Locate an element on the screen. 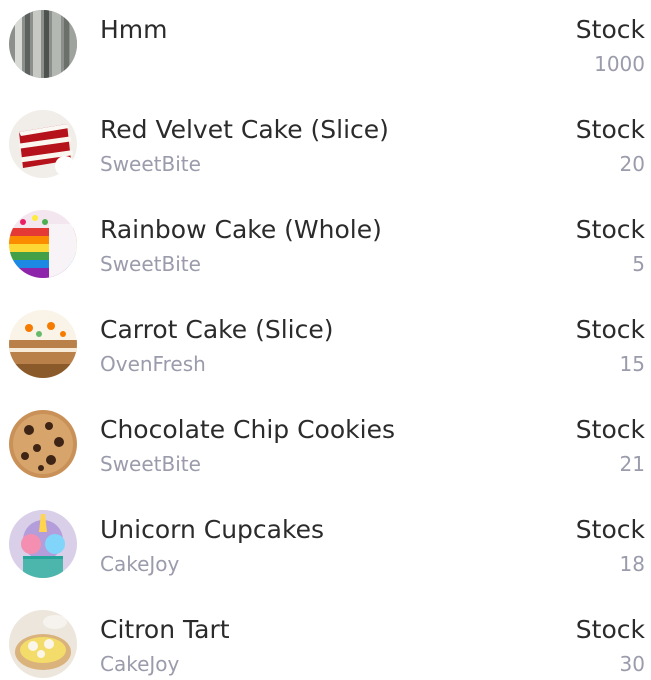 Image resolution: width=651 pixels, height=680 pixels. product-name: Citron Tart is located at coordinates (165, 629).